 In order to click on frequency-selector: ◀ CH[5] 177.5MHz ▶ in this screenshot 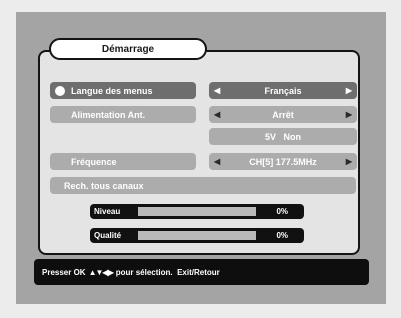, I will do `click(283, 161)`.